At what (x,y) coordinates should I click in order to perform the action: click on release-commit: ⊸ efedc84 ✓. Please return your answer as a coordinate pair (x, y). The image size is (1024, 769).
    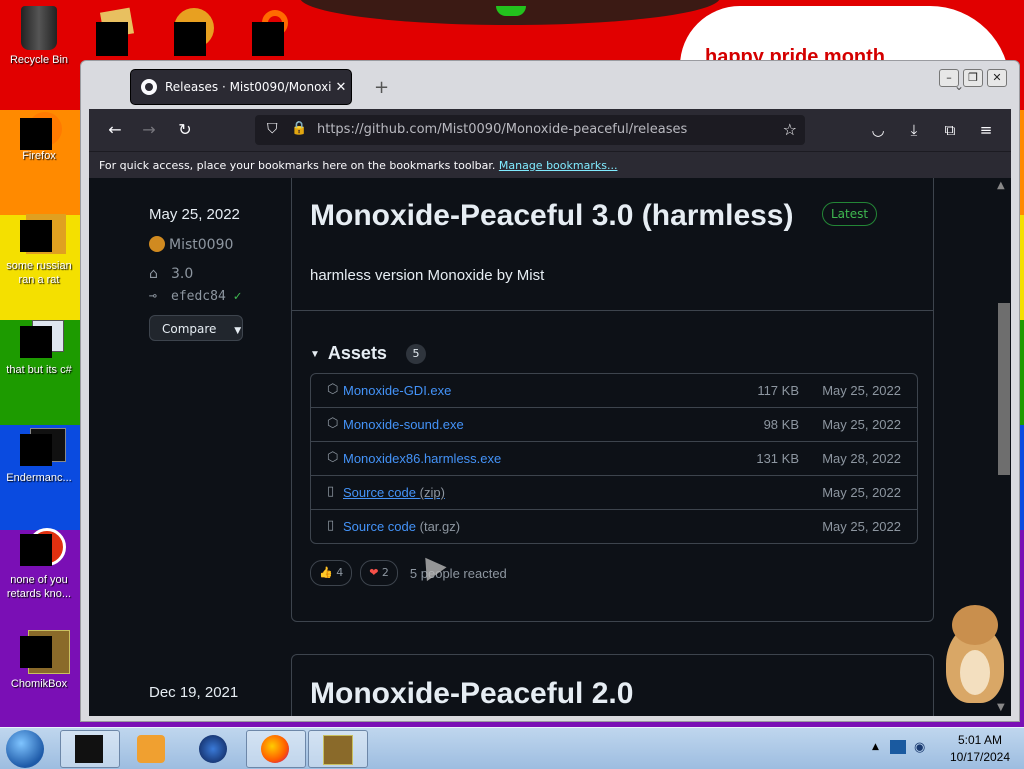
    Looking at the image, I should click on (195, 296).